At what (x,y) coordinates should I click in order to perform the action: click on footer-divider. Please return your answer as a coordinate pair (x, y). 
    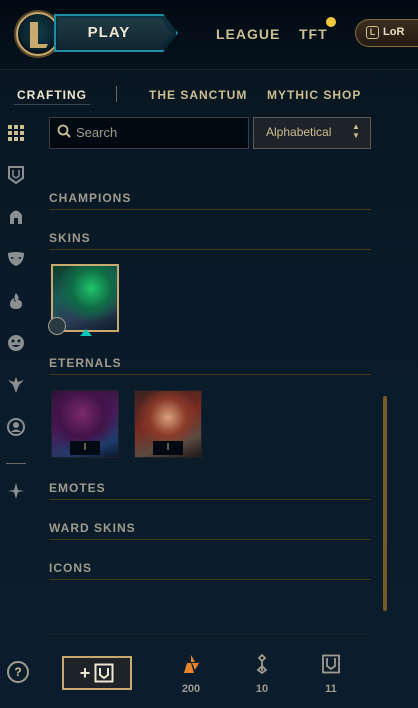
    Looking at the image, I should click on (210, 634).